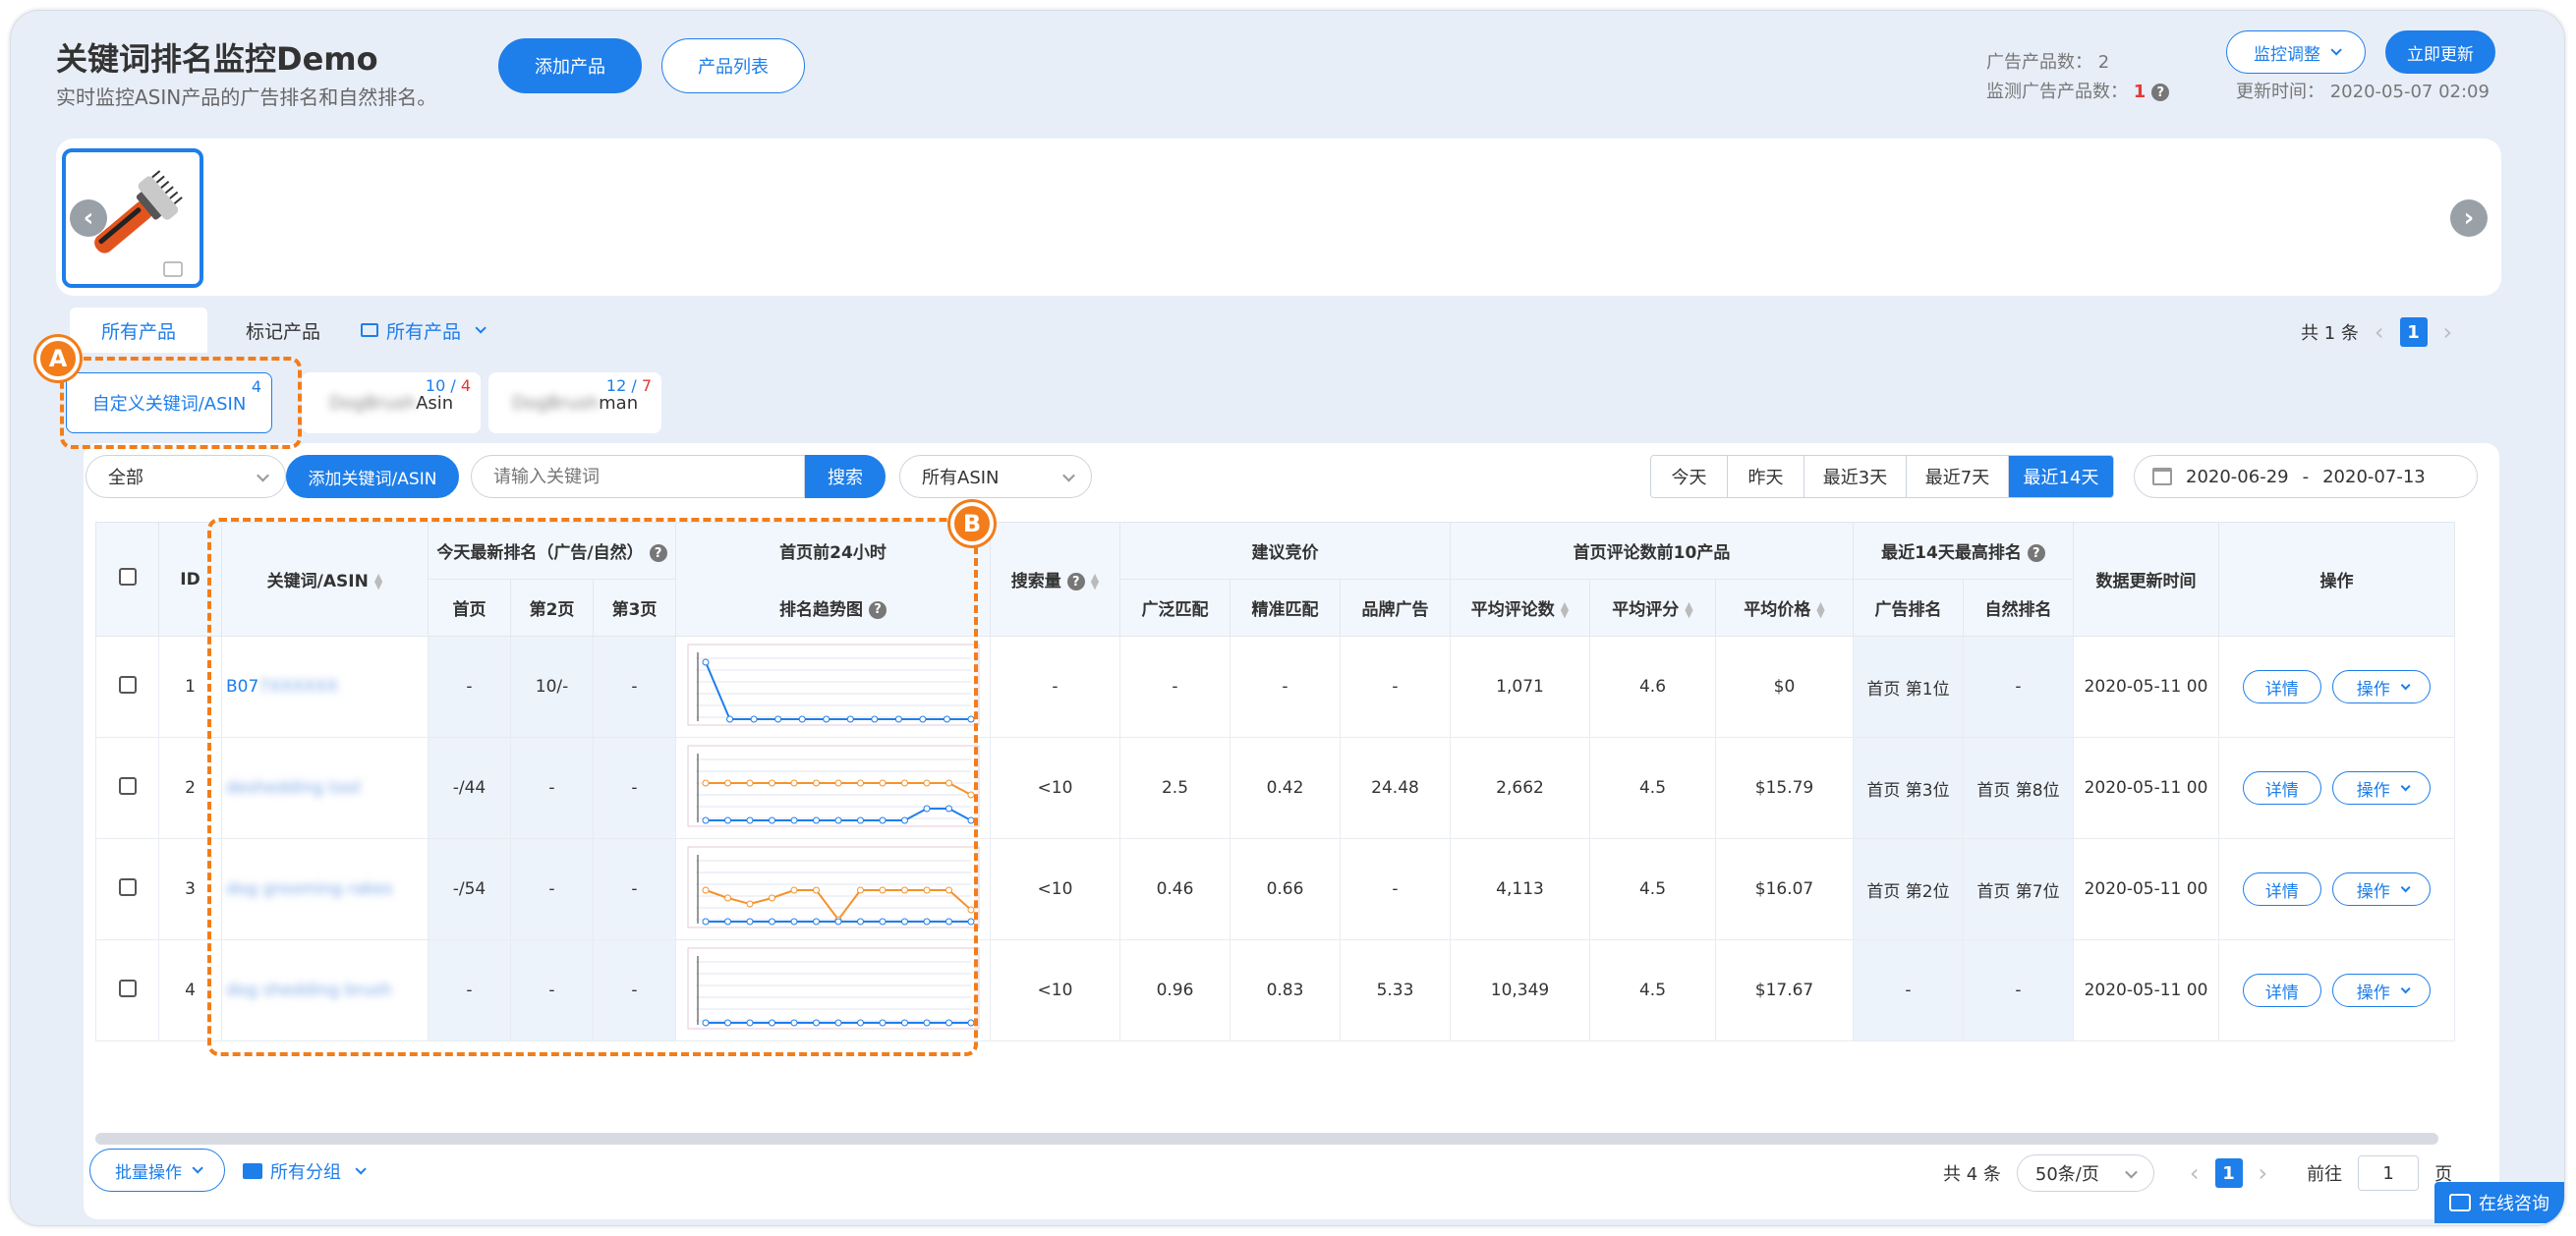 This screenshot has width=2576, height=1236. Describe the element at coordinates (1689, 476) in the screenshot. I see `range-today: 今天` at that location.